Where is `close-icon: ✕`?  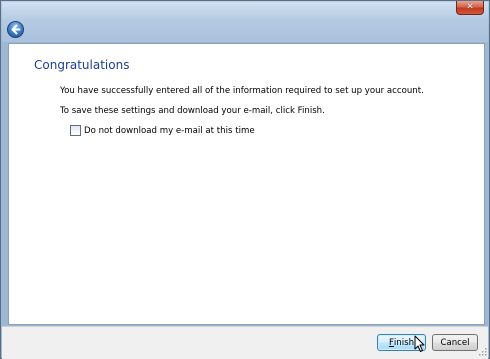
close-icon: ✕ is located at coordinates (470, 7).